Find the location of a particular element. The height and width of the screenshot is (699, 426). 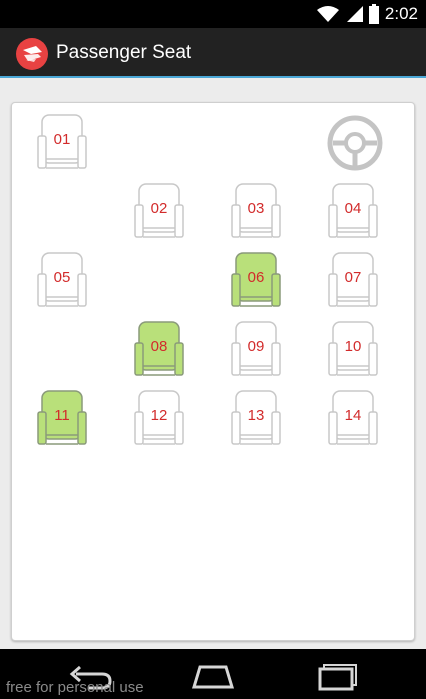

seat-11: 11 is located at coordinates (62, 418).